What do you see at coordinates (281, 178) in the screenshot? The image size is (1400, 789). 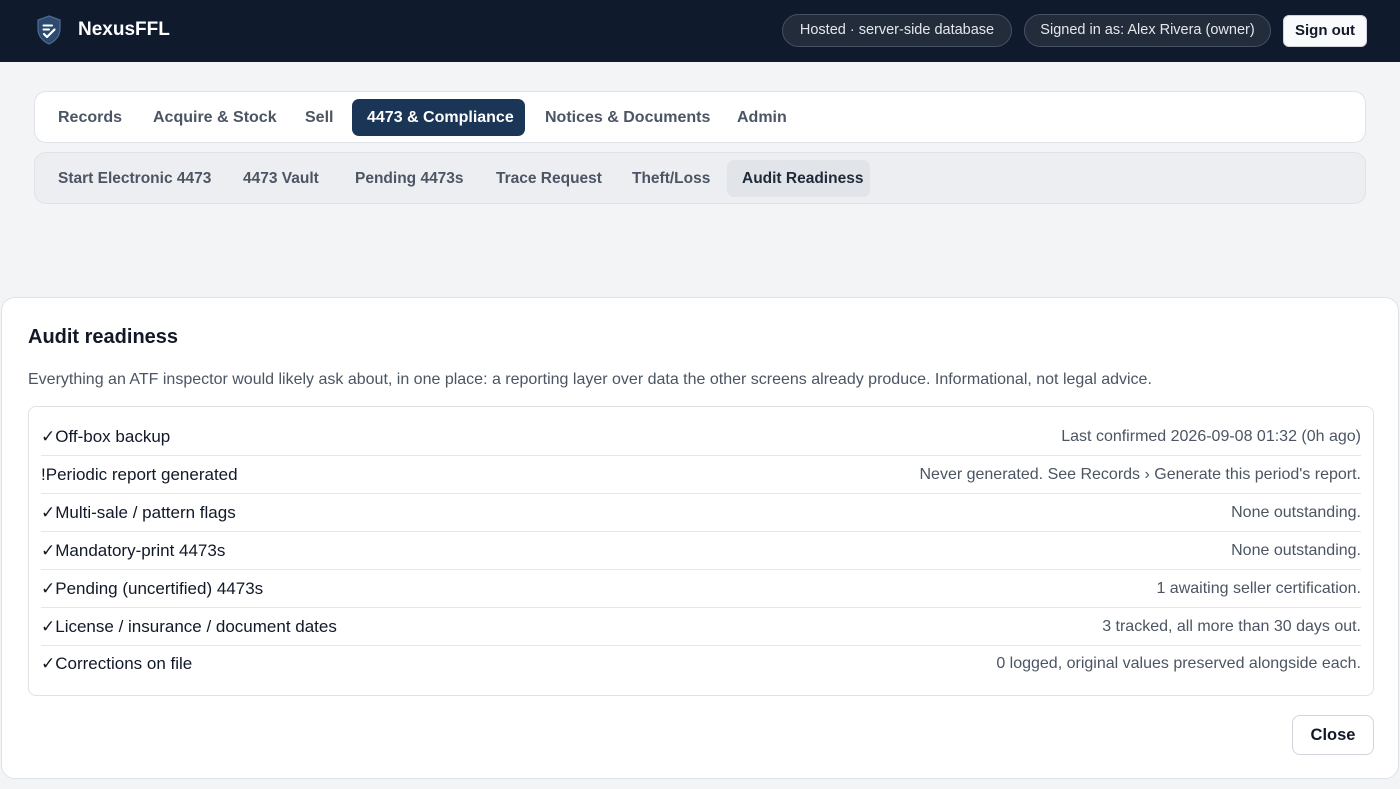 I see `subtab-4473-vault: 4473 Vault` at bounding box center [281, 178].